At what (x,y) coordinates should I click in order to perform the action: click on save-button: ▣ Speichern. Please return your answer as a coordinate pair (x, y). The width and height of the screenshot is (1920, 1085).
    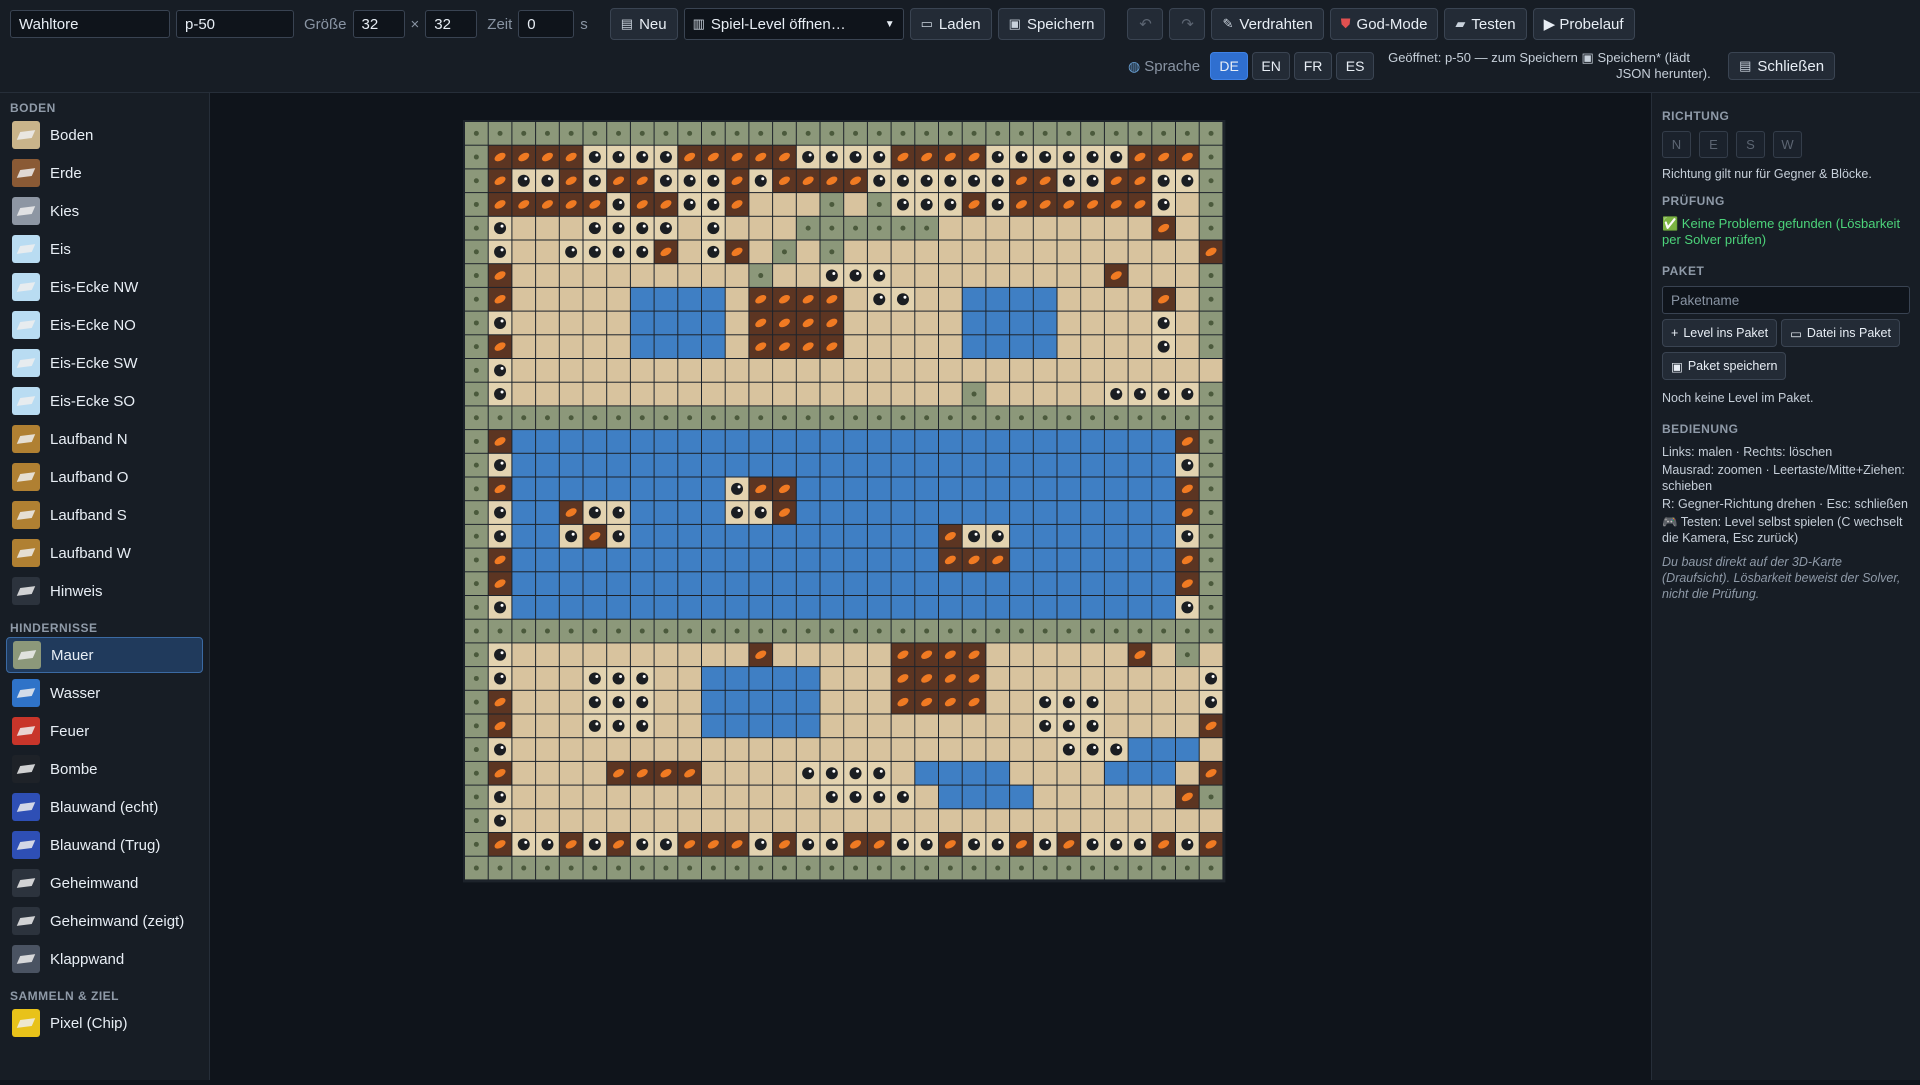
    Looking at the image, I should click on (1051, 24).